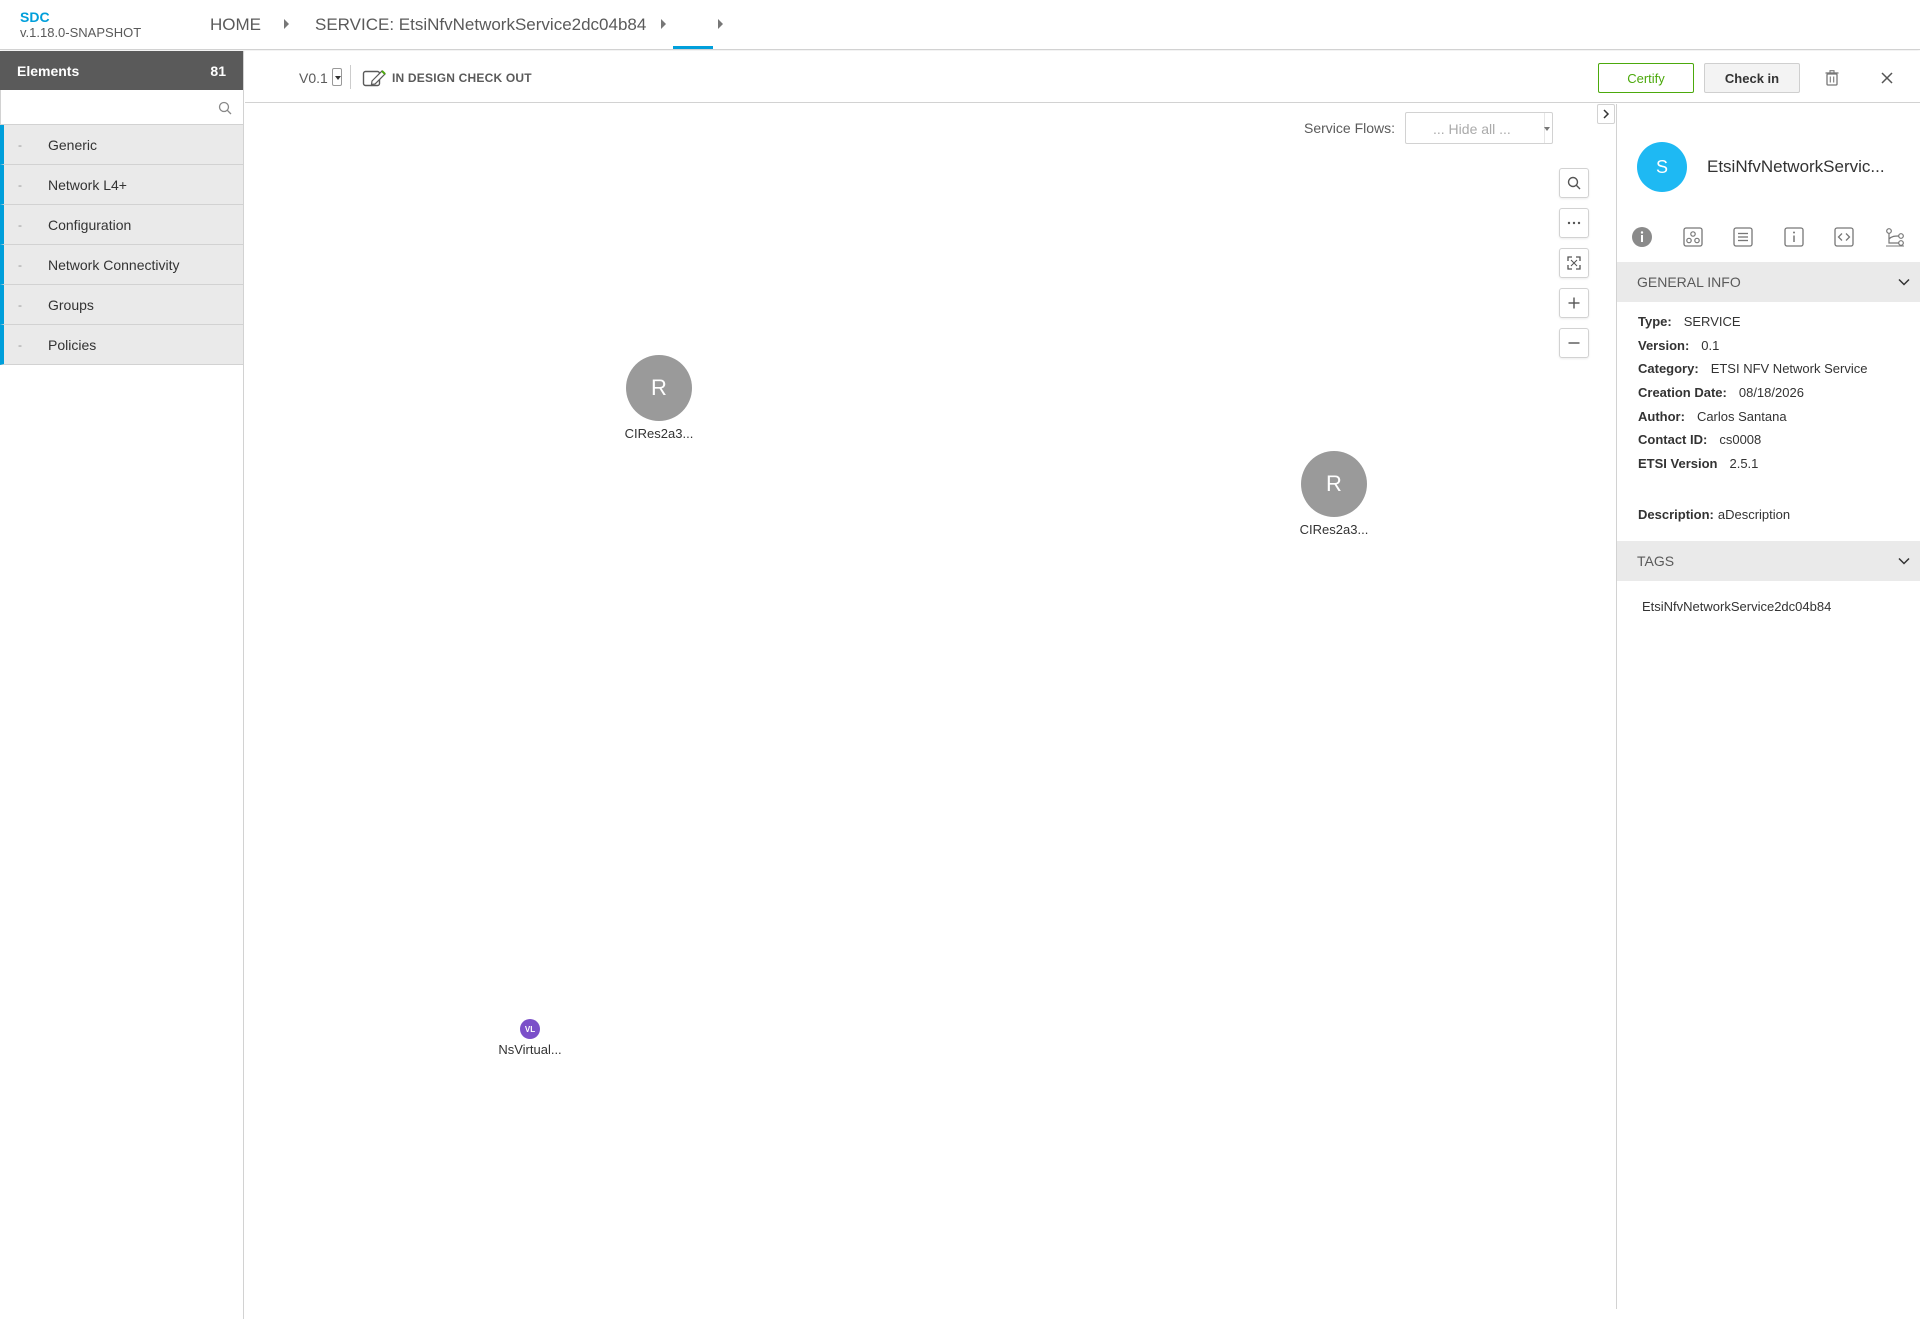 The image size is (1920, 1319). What do you see at coordinates (121, 145) in the screenshot?
I see `palette-category-generic: - Generic` at bounding box center [121, 145].